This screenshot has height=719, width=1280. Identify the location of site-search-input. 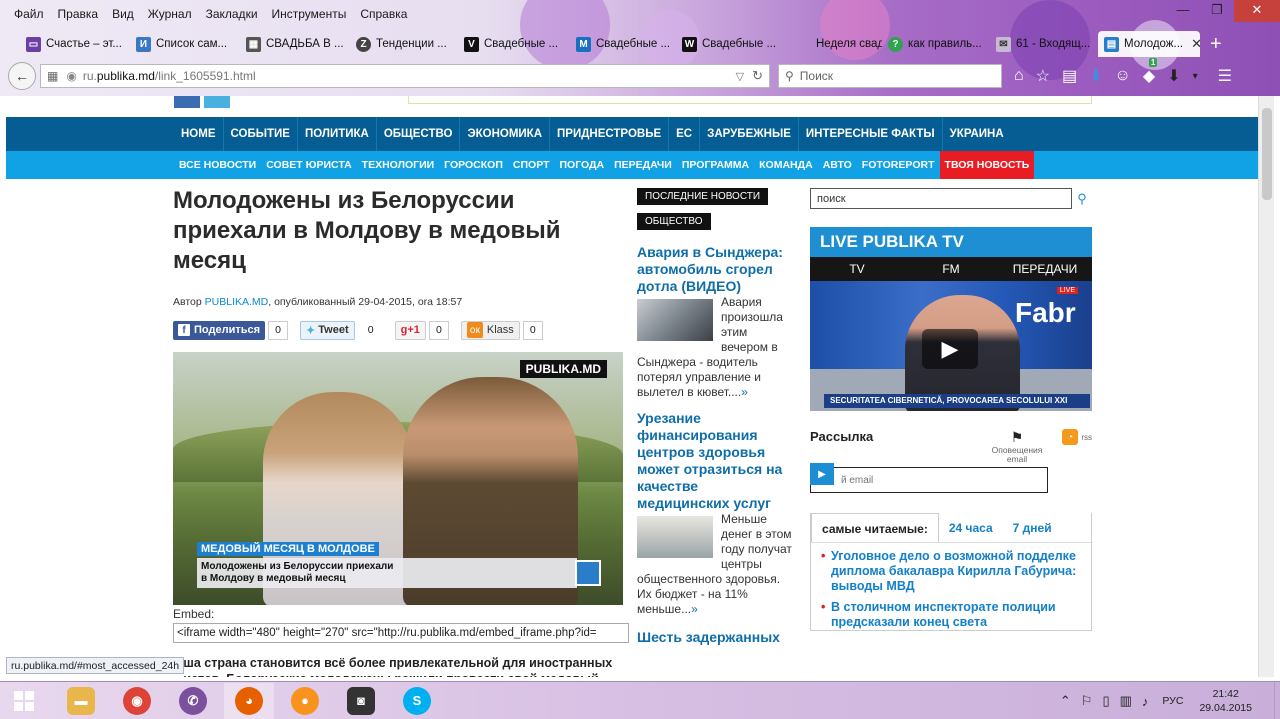
(941, 198).